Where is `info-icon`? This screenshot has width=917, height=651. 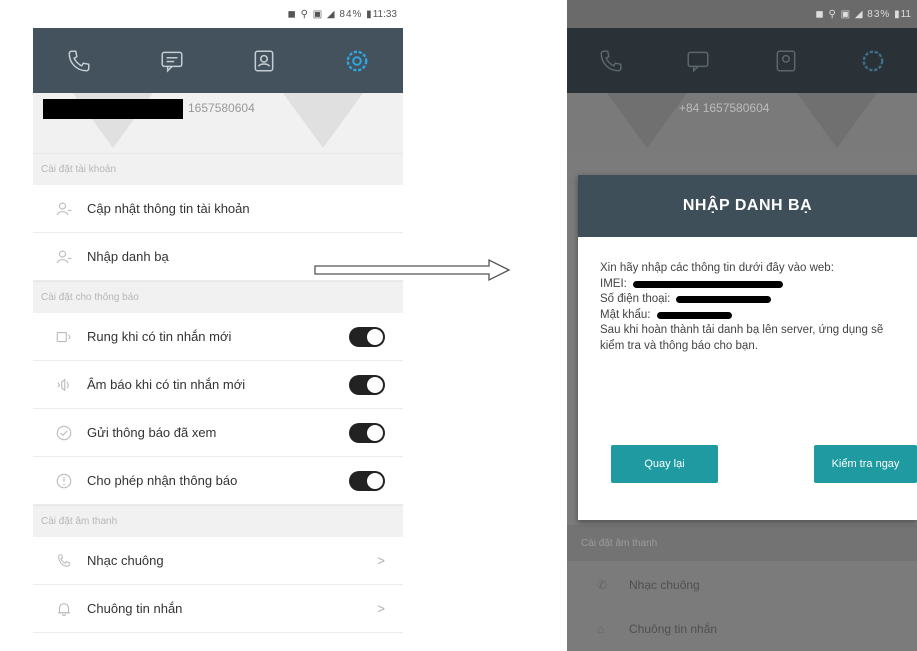 info-icon is located at coordinates (64, 481).